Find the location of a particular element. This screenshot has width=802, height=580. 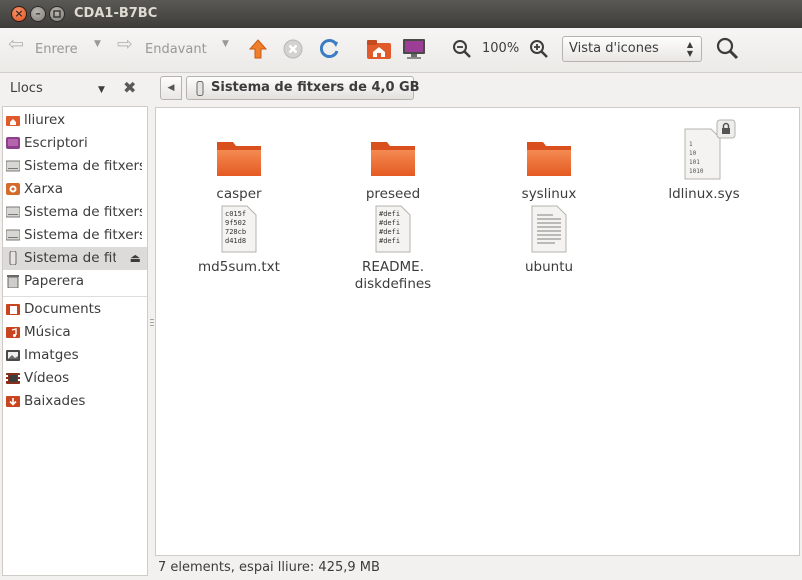

path-segment-label: Sistema de fitxers de 4,0 GB is located at coordinates (315, 87).